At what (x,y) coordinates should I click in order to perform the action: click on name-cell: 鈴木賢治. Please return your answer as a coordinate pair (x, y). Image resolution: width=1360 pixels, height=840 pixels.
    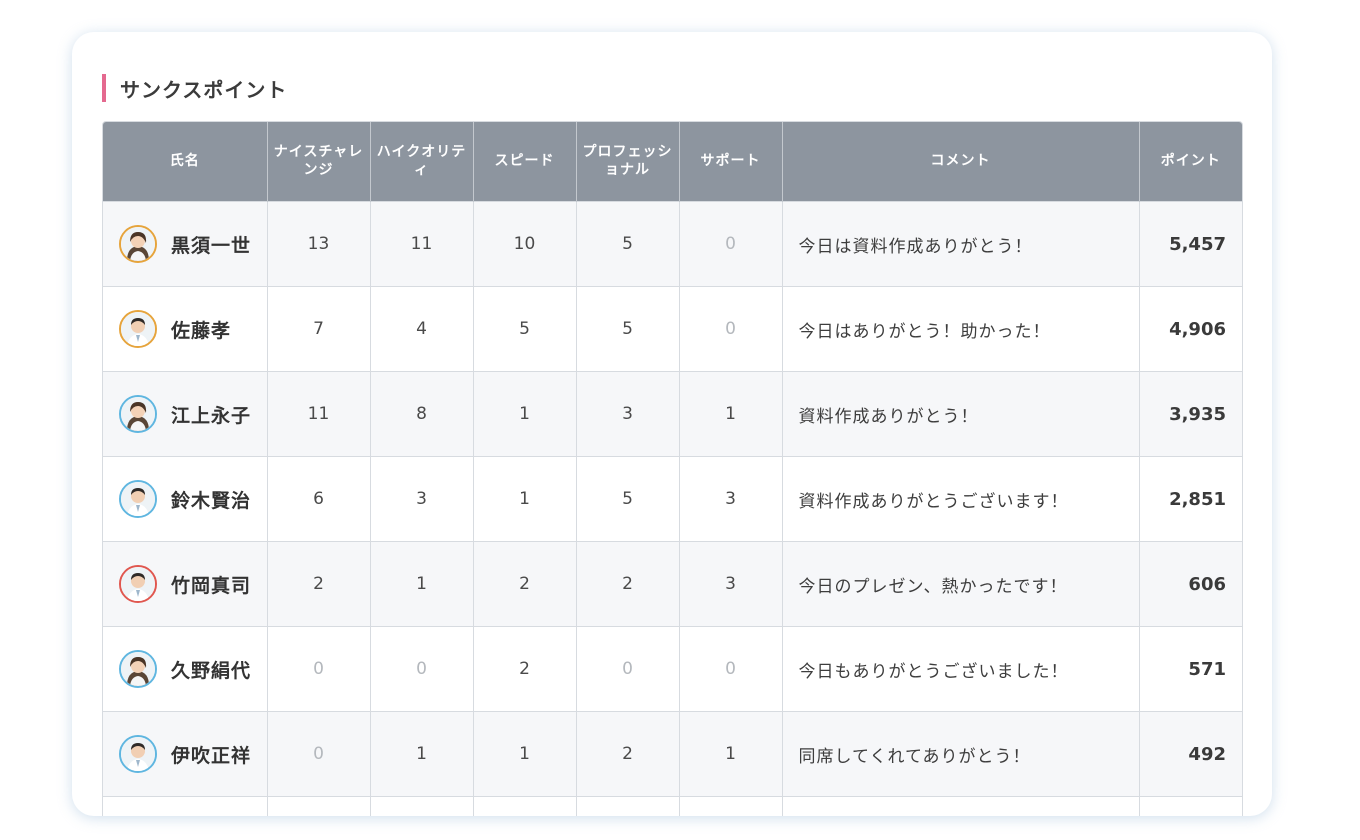
    Looking at the image, I should click on (185, 499).